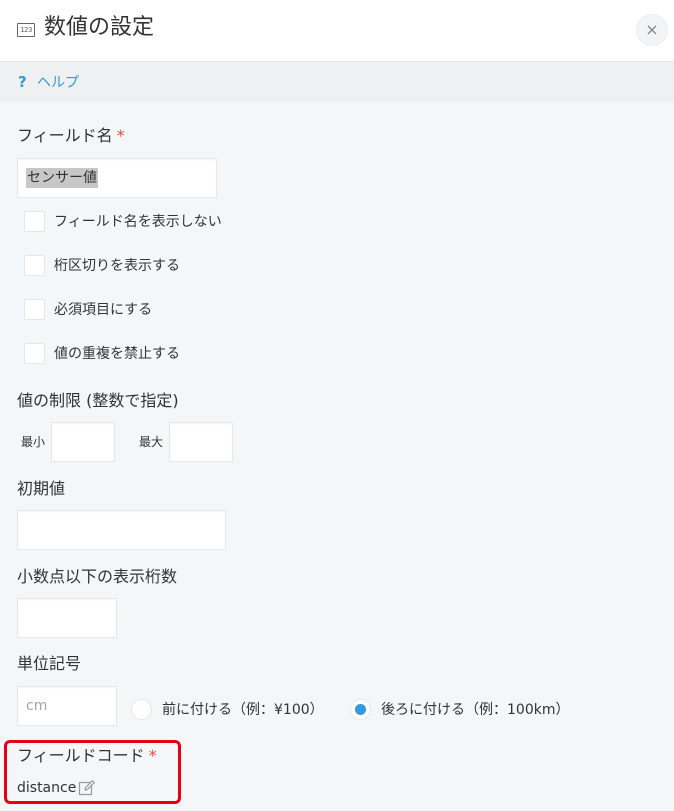 Image resolution: width=674 pixels, height=811 pixels. What do you see at coordinates (37, 706) in the screenshot?
I see `unit-placeholder: cm` at bounding box center [37, 706].